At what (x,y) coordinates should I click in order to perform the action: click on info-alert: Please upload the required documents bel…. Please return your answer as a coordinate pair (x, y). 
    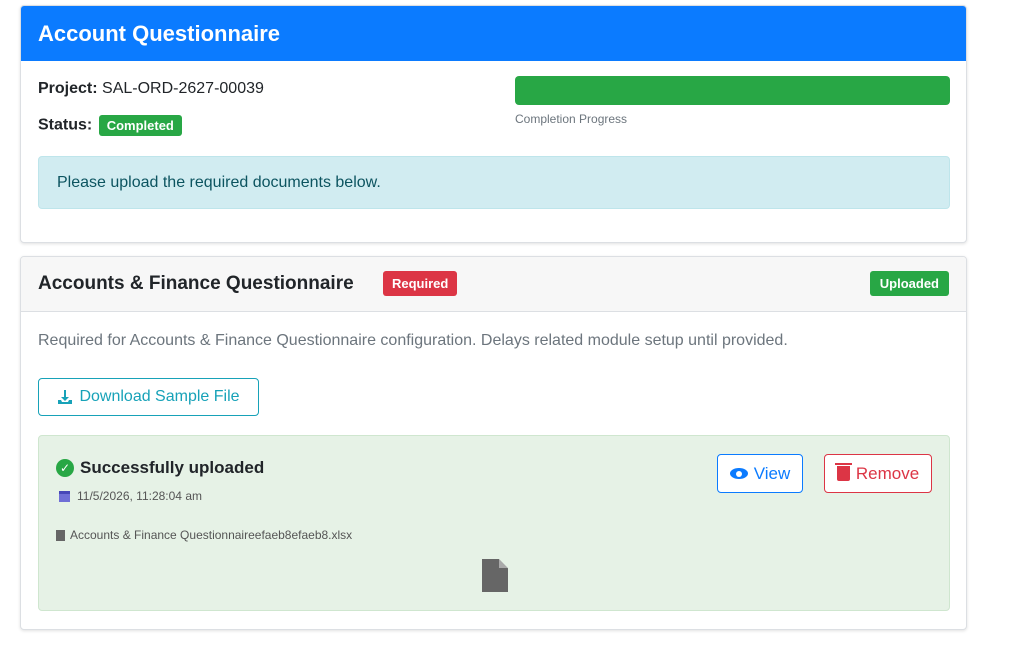
    Looking at the image, I should click on (494, 182).